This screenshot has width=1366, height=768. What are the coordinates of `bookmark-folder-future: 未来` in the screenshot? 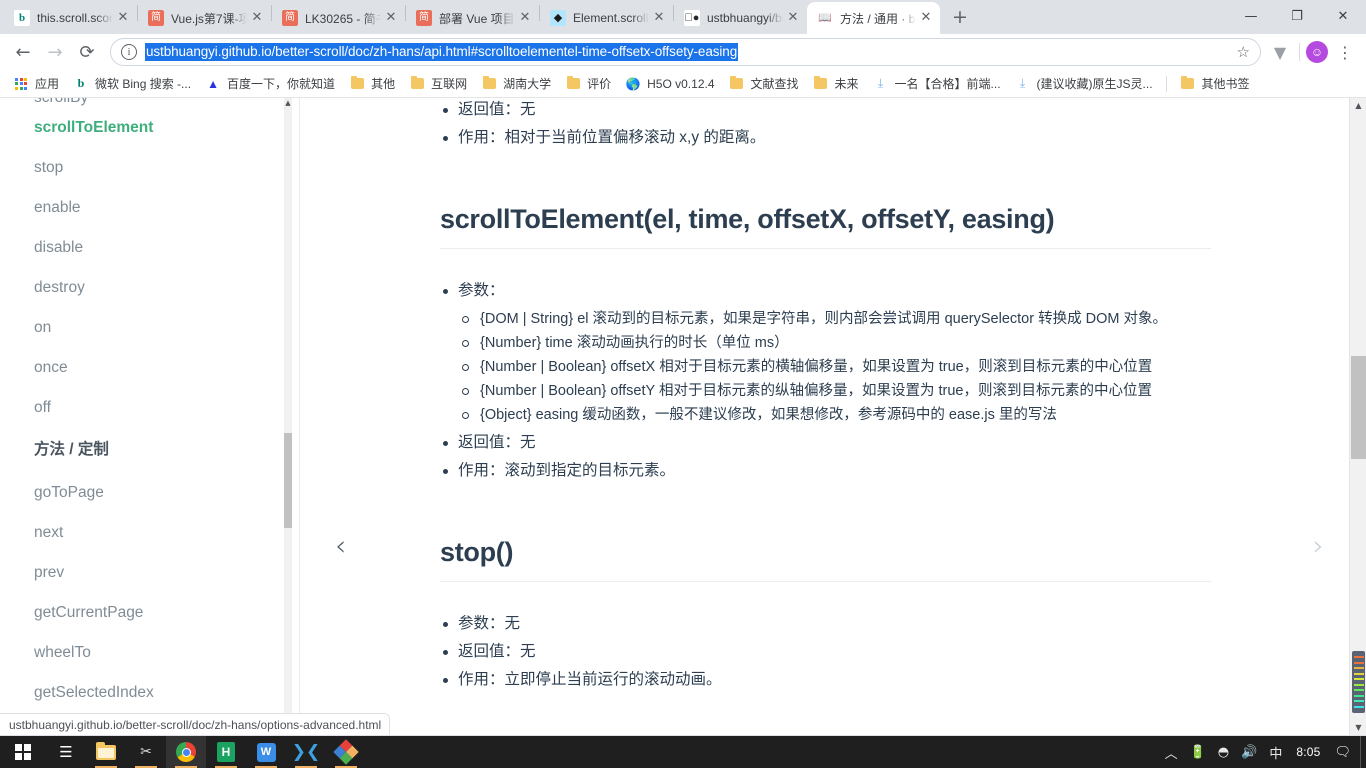 It's located at (836, 84).